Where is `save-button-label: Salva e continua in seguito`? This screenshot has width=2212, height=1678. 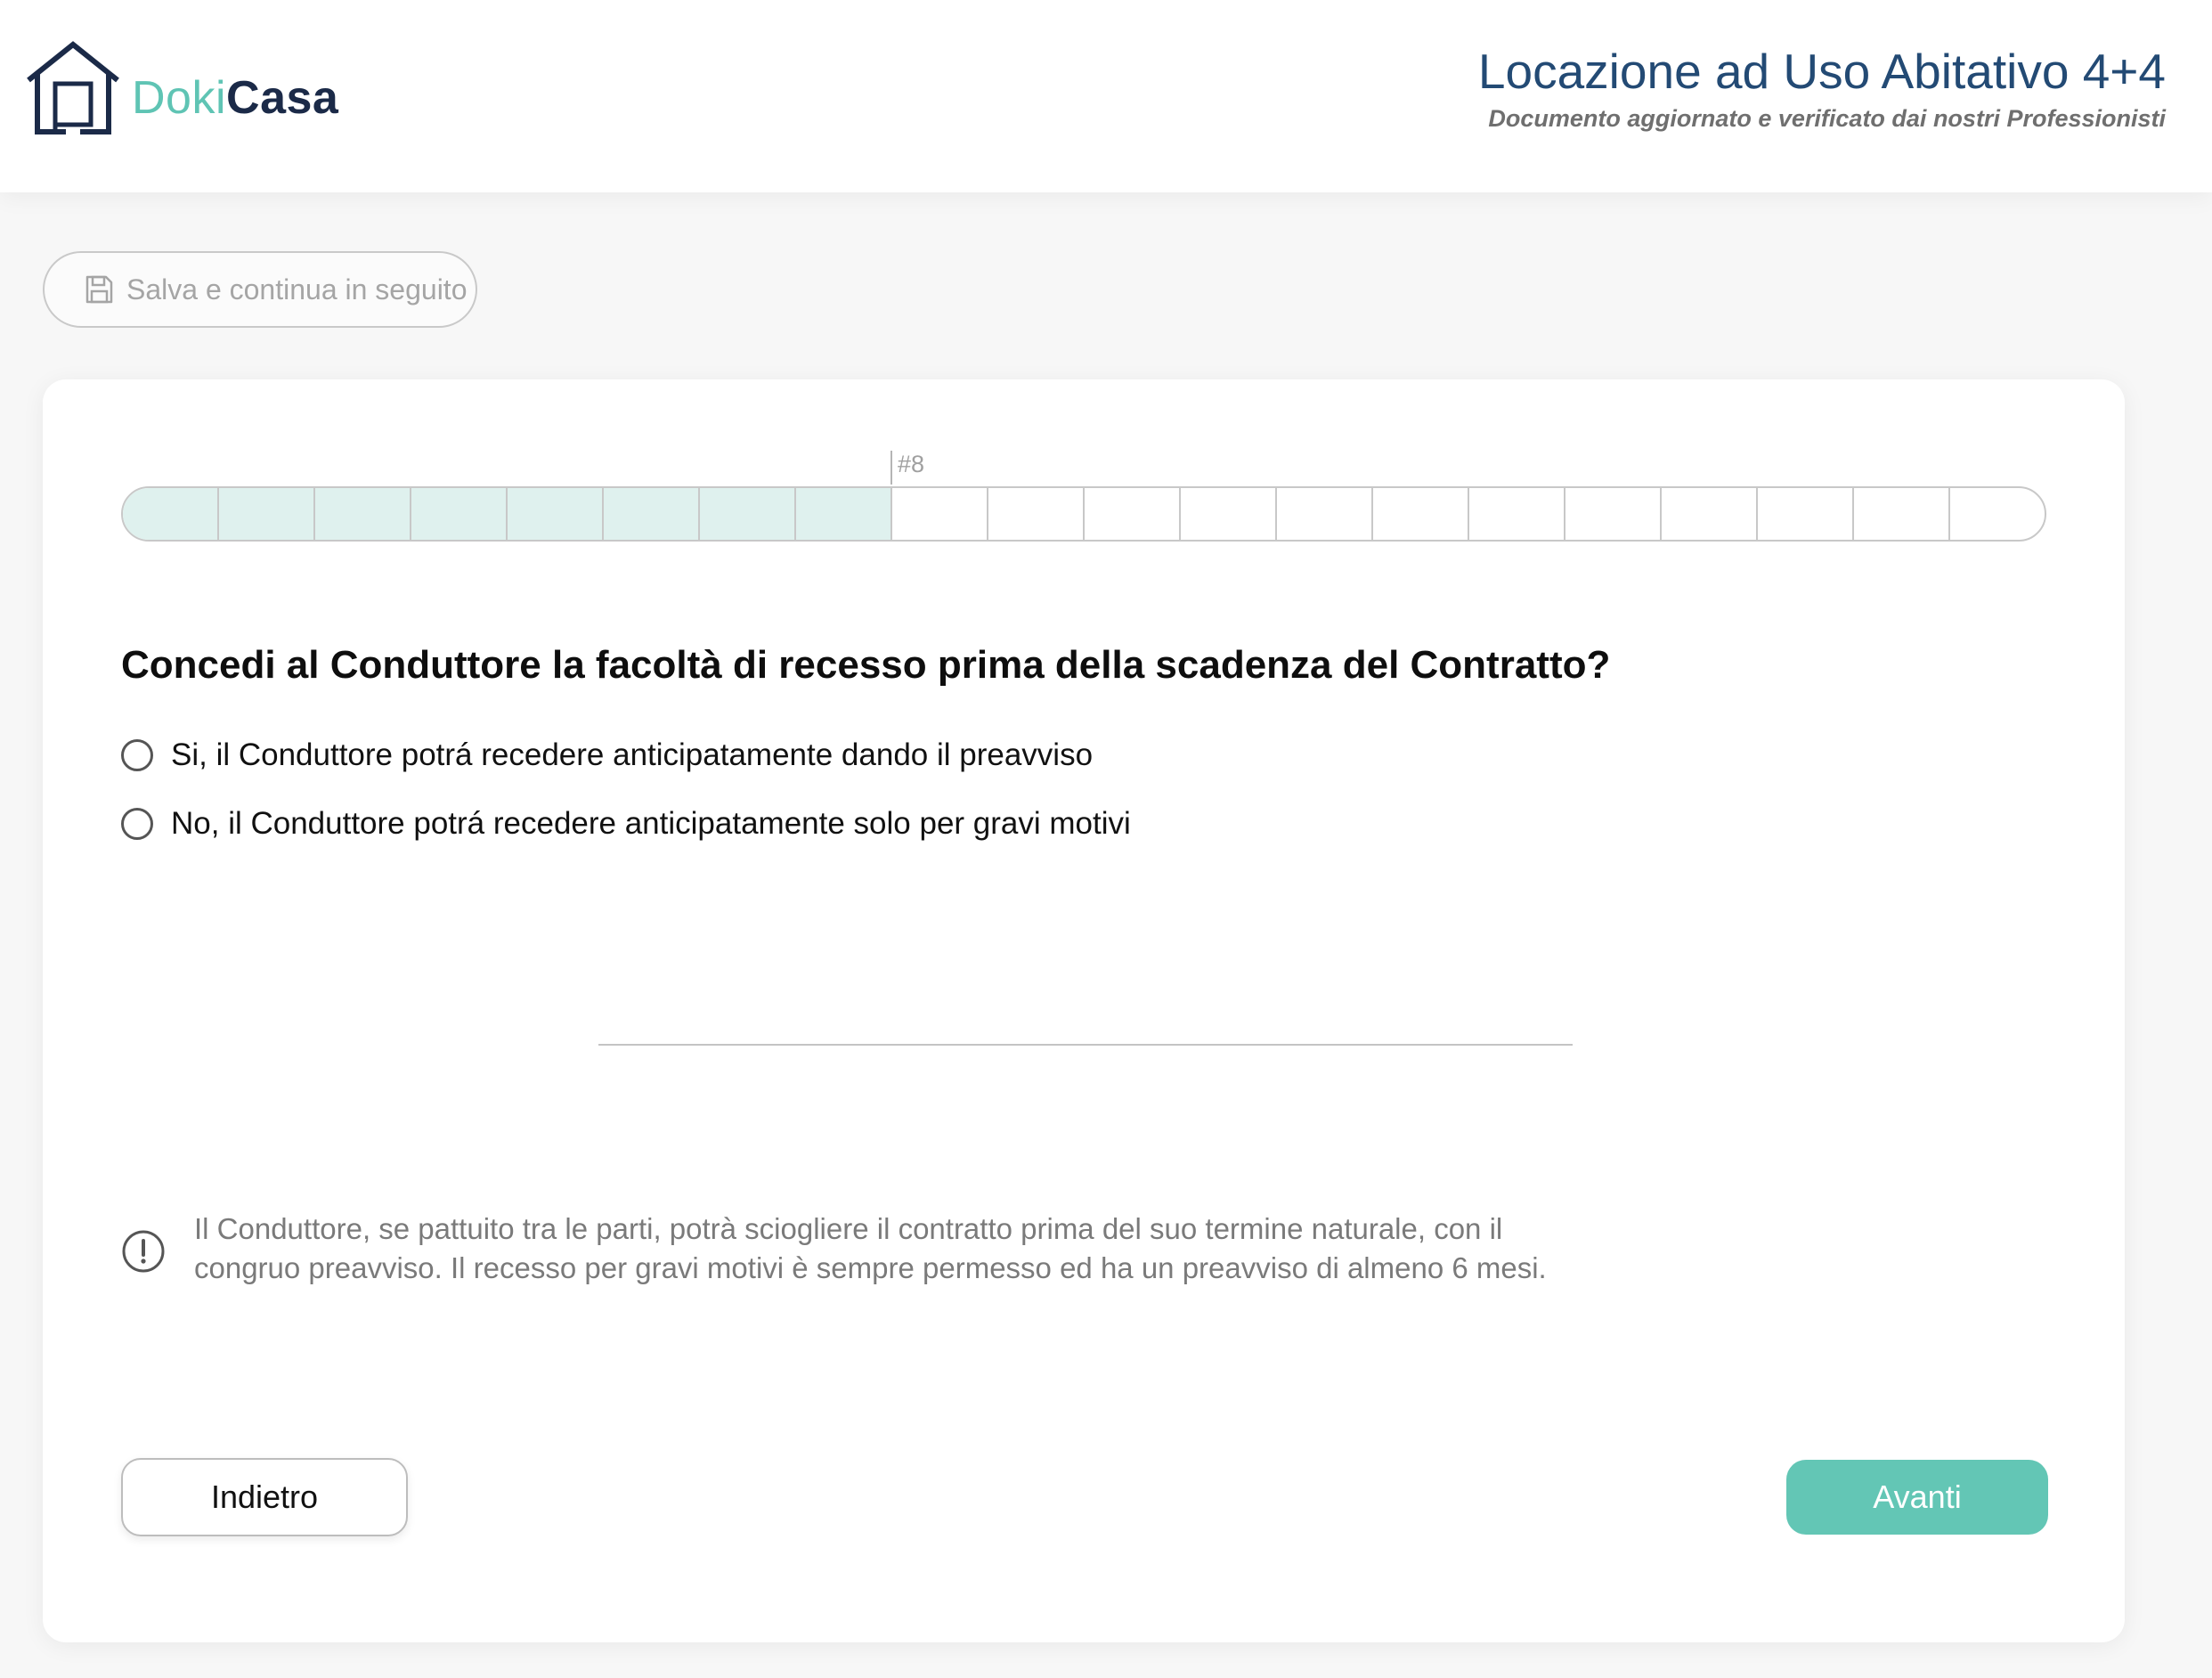 save-button-label: Salva e continua in seguito is located at coordinates (297, 289).